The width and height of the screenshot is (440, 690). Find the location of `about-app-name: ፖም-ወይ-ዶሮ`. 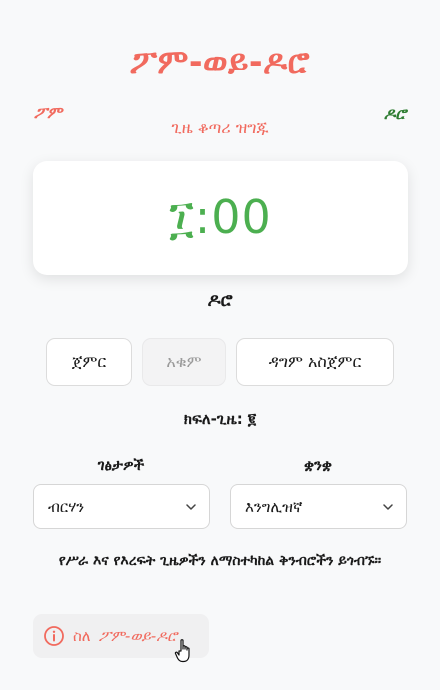

about-app-name: ፖም-ወይ-ዶሮ is located at coordinates (138, 636).